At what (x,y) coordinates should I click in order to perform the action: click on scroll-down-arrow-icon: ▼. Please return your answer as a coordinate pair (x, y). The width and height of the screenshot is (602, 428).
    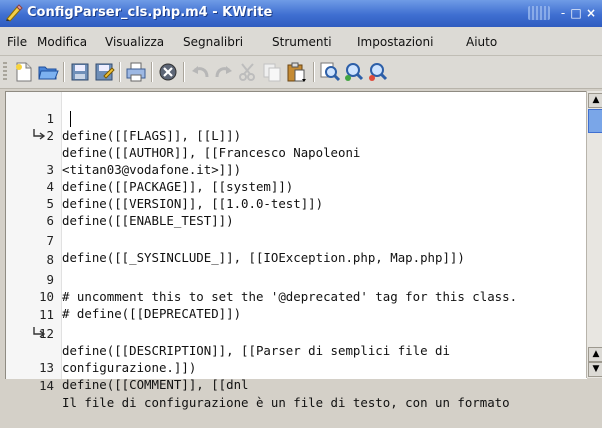
    Looking at the image, I should click on (595, 369).